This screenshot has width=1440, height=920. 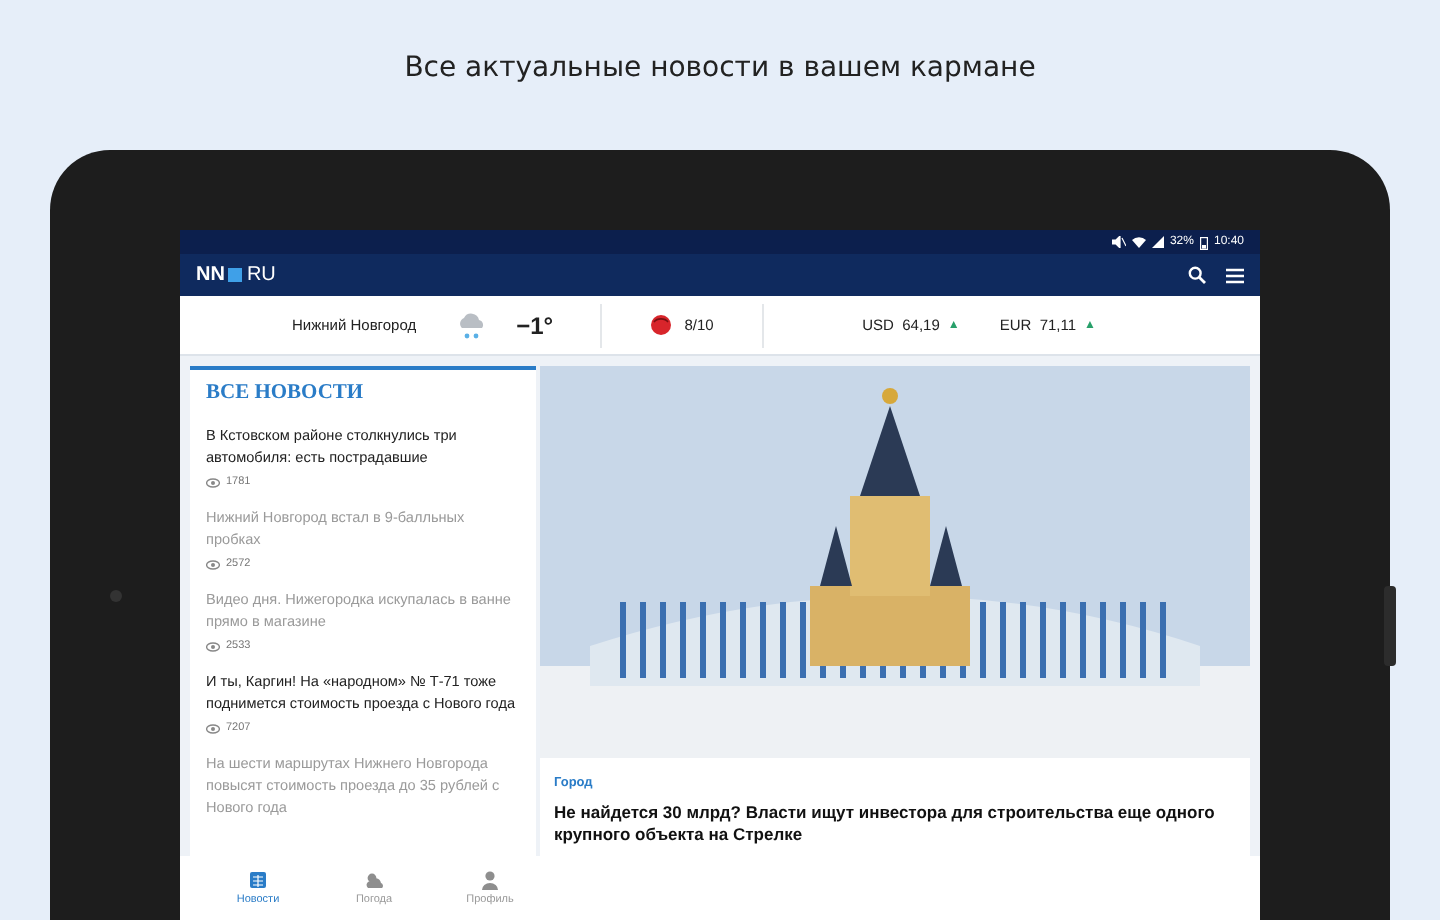 I want to click on person-icon, so click(x=490, y=880).